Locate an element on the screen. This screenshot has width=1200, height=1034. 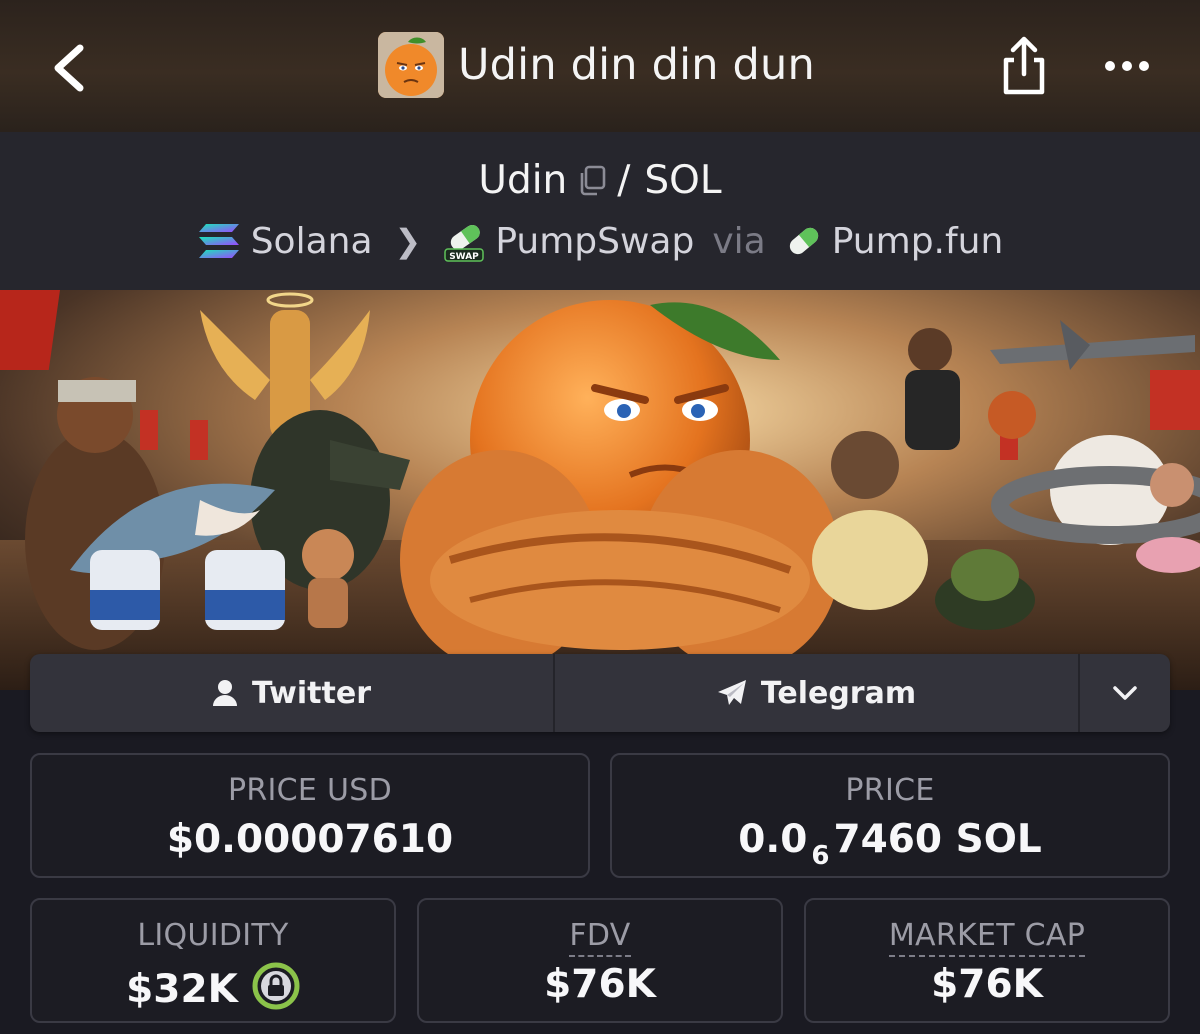
fdv-label-text: FDV is located at coordinates (600, 937).